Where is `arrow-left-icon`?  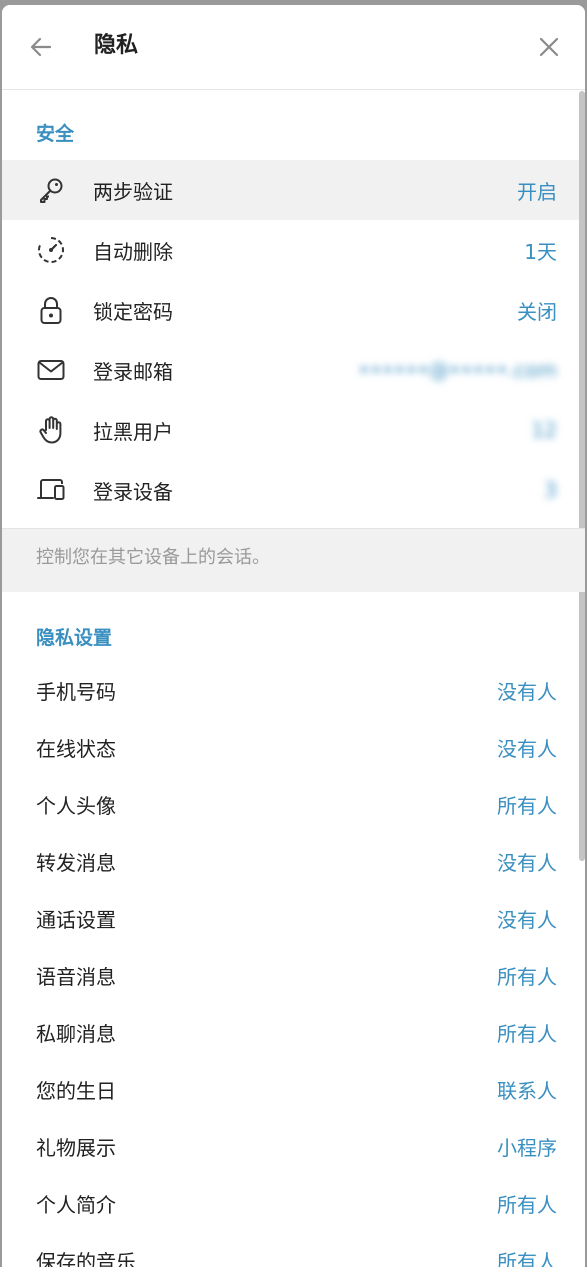
arrow-left-icon is located at coordinates (41, 47).